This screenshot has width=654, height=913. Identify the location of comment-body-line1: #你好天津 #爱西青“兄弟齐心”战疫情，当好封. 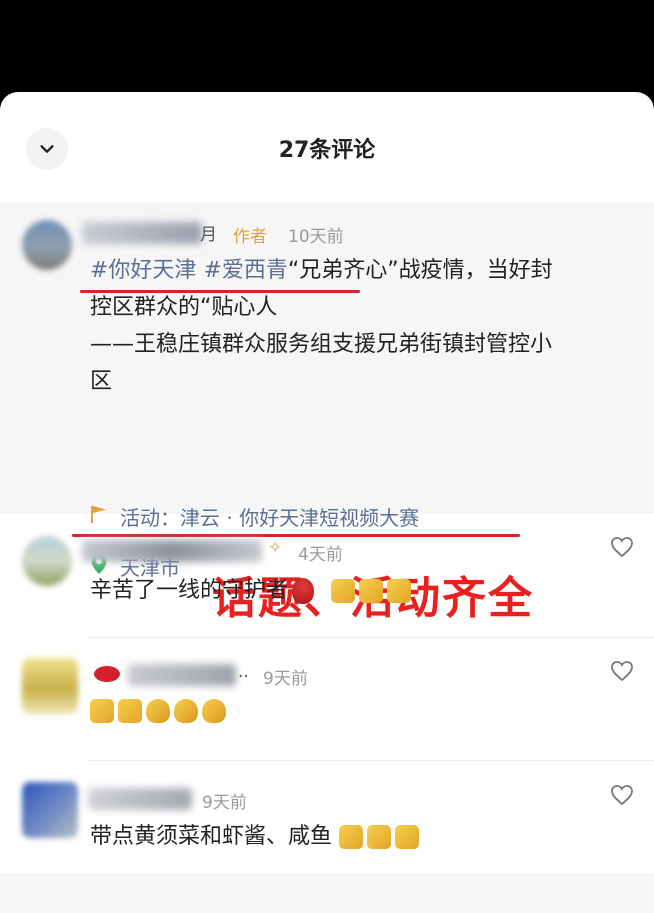
(321, 270).